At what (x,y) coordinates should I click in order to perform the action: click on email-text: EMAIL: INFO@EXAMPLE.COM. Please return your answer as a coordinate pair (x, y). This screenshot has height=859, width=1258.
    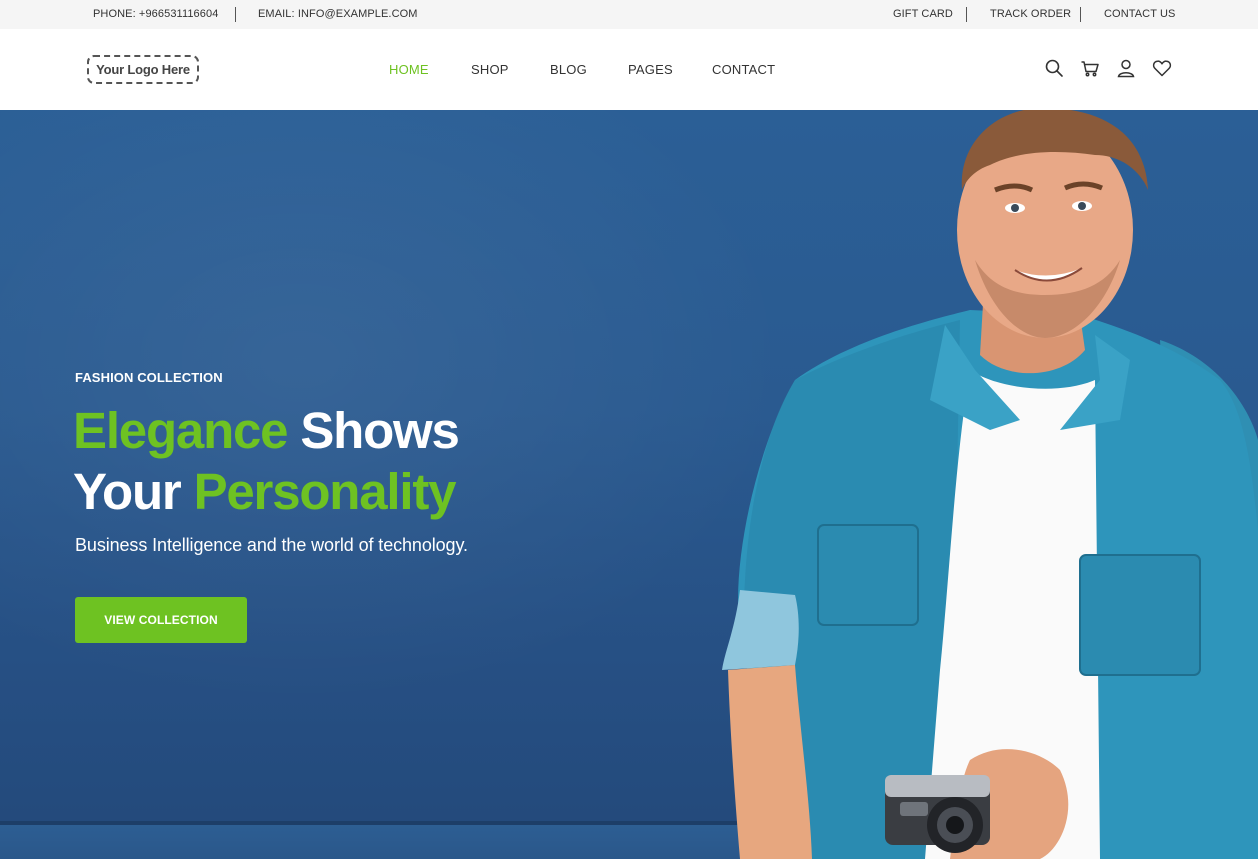
    Looking at the image, I should click on (338, 14).